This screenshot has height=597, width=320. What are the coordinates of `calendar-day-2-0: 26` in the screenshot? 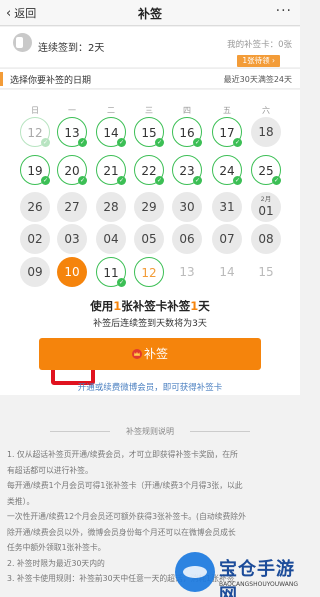 It's located at (35, 207).